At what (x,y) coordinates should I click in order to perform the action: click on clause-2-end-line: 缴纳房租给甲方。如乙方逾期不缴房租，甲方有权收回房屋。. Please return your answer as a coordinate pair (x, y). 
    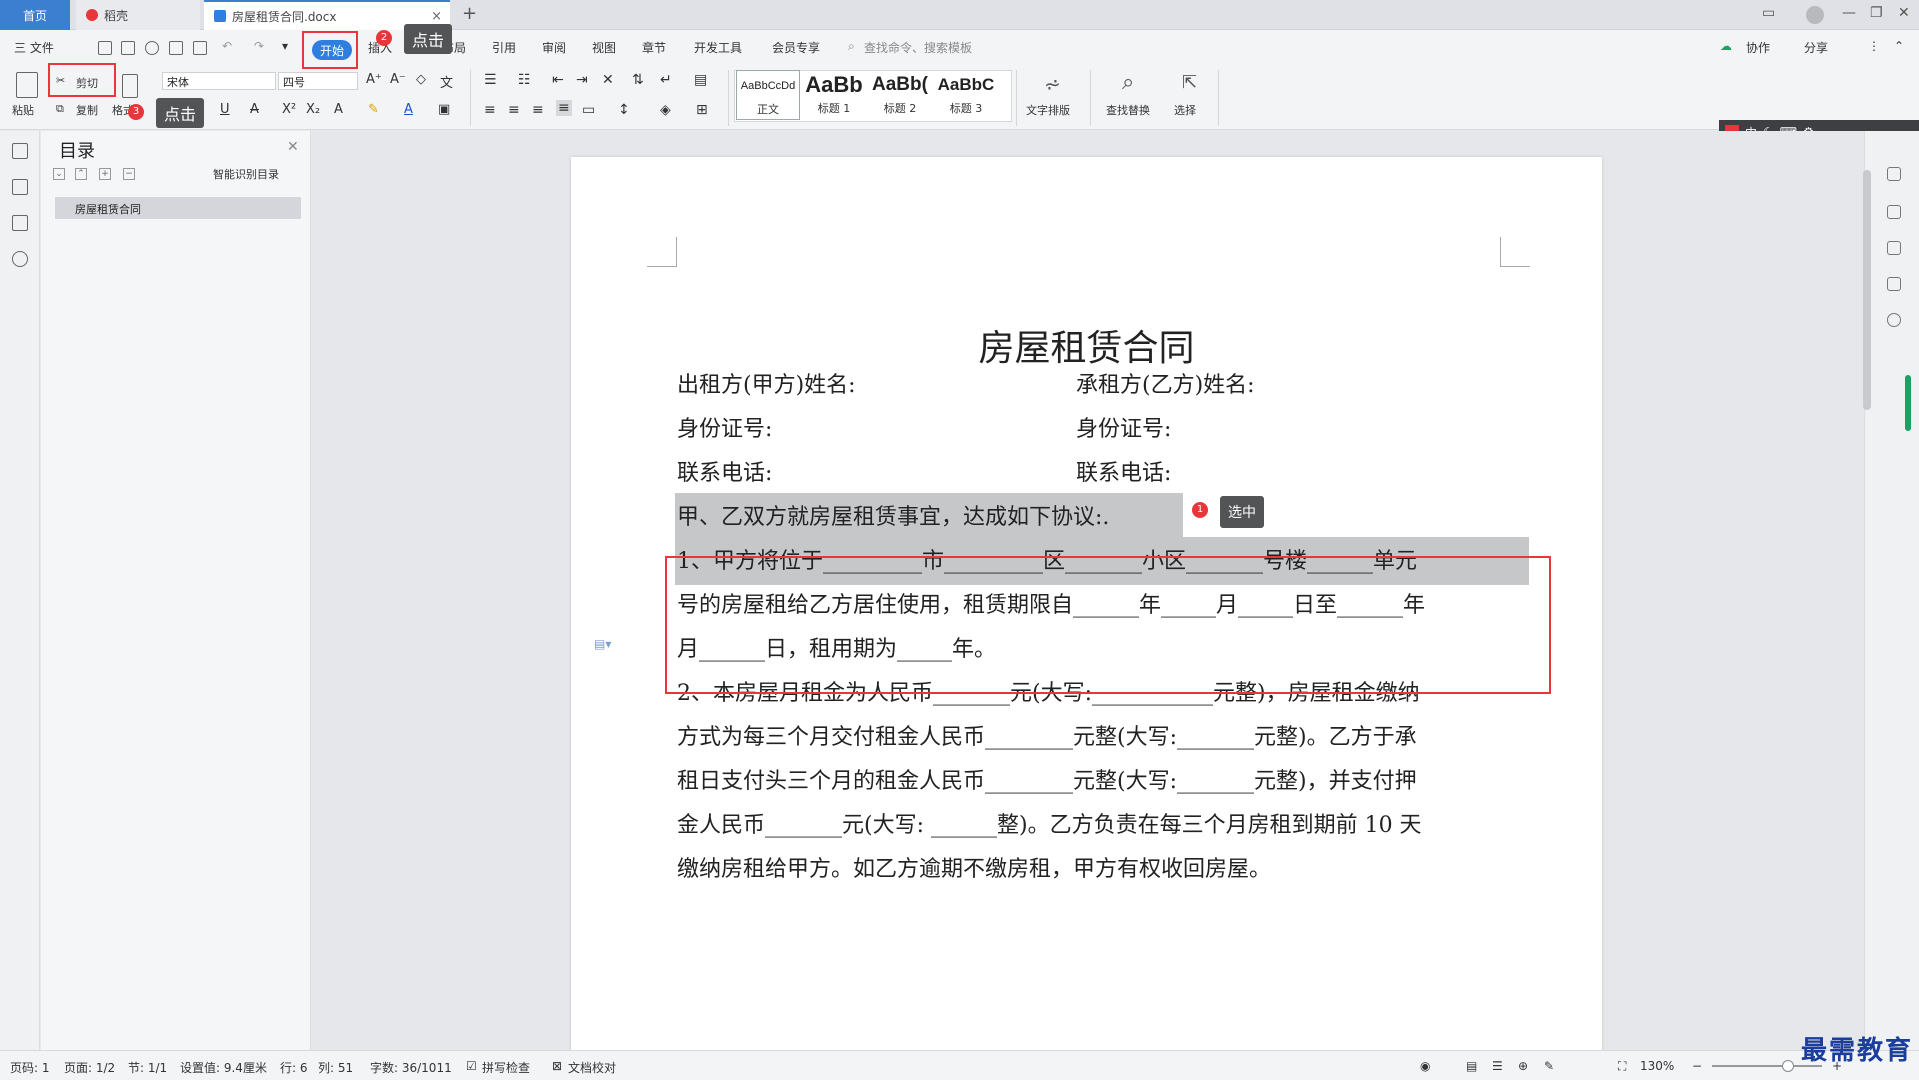
    Looking at the image, I should click on (974, 867).